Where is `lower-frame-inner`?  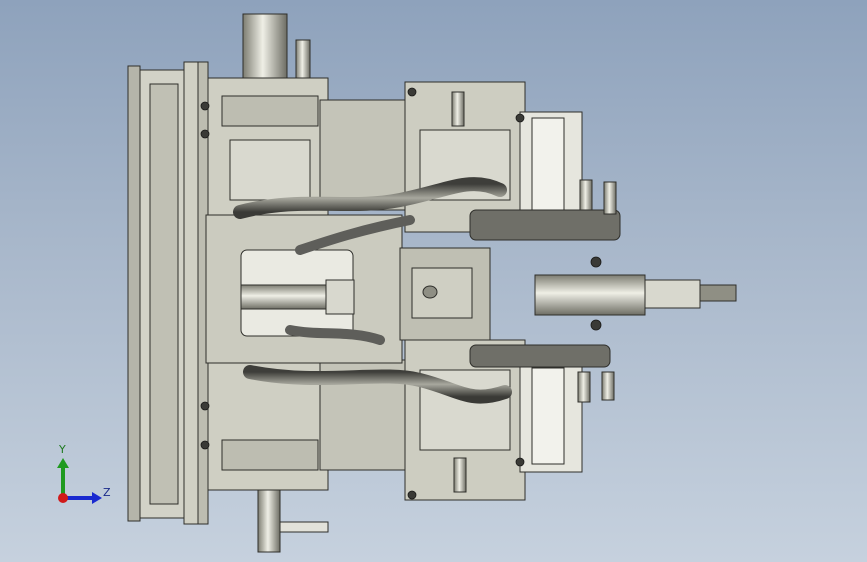 lower-frame-inner is located at coordinates (270, 455).